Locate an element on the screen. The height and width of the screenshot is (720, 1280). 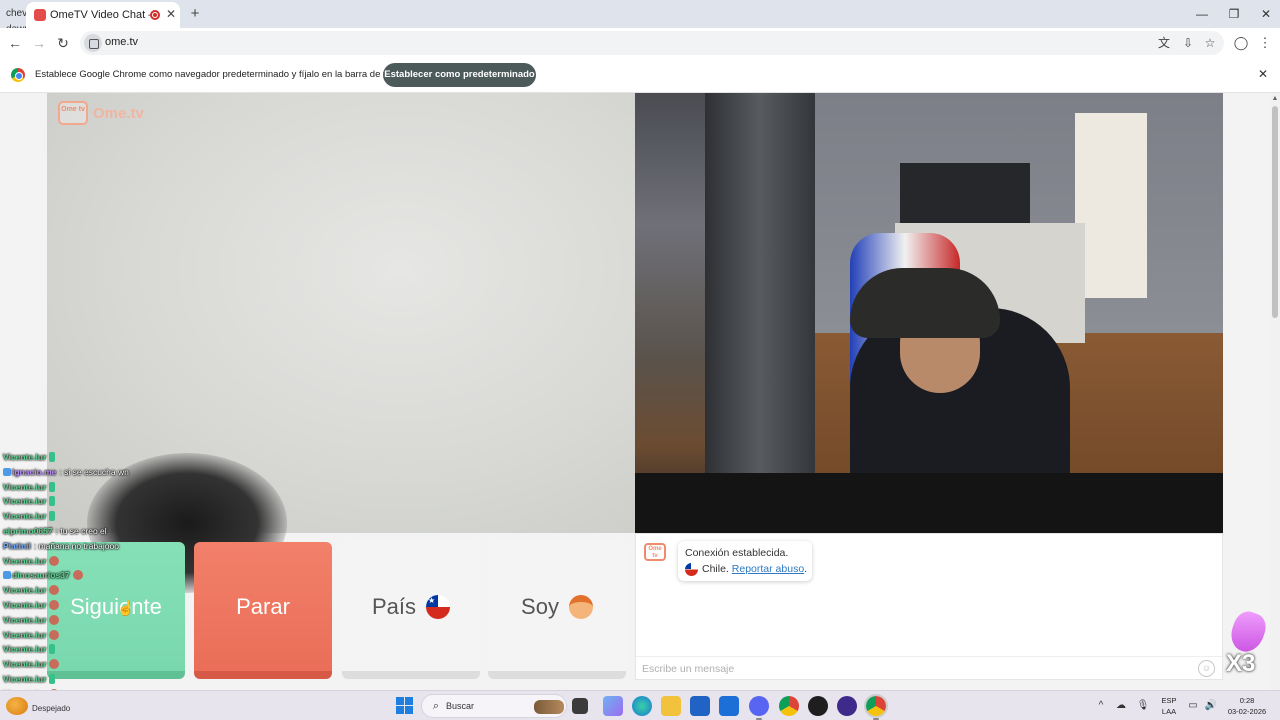
input-language: ESP LAA is located at coordinates (1169, 706).